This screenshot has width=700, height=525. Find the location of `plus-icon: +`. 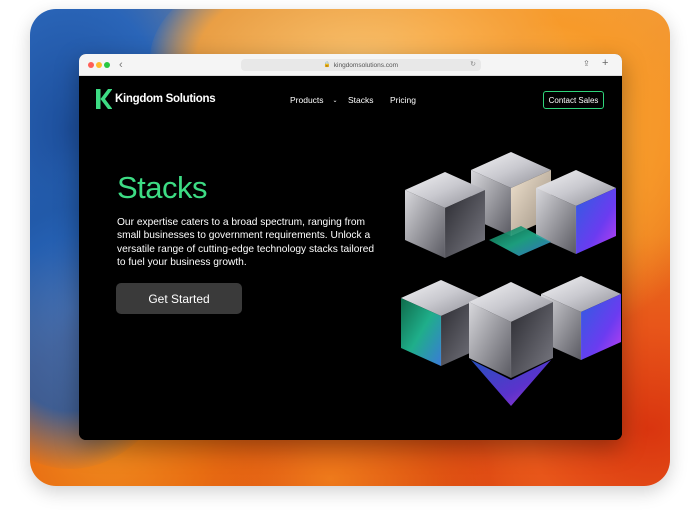

plus-icon: + is located at coordinates (605, 63).